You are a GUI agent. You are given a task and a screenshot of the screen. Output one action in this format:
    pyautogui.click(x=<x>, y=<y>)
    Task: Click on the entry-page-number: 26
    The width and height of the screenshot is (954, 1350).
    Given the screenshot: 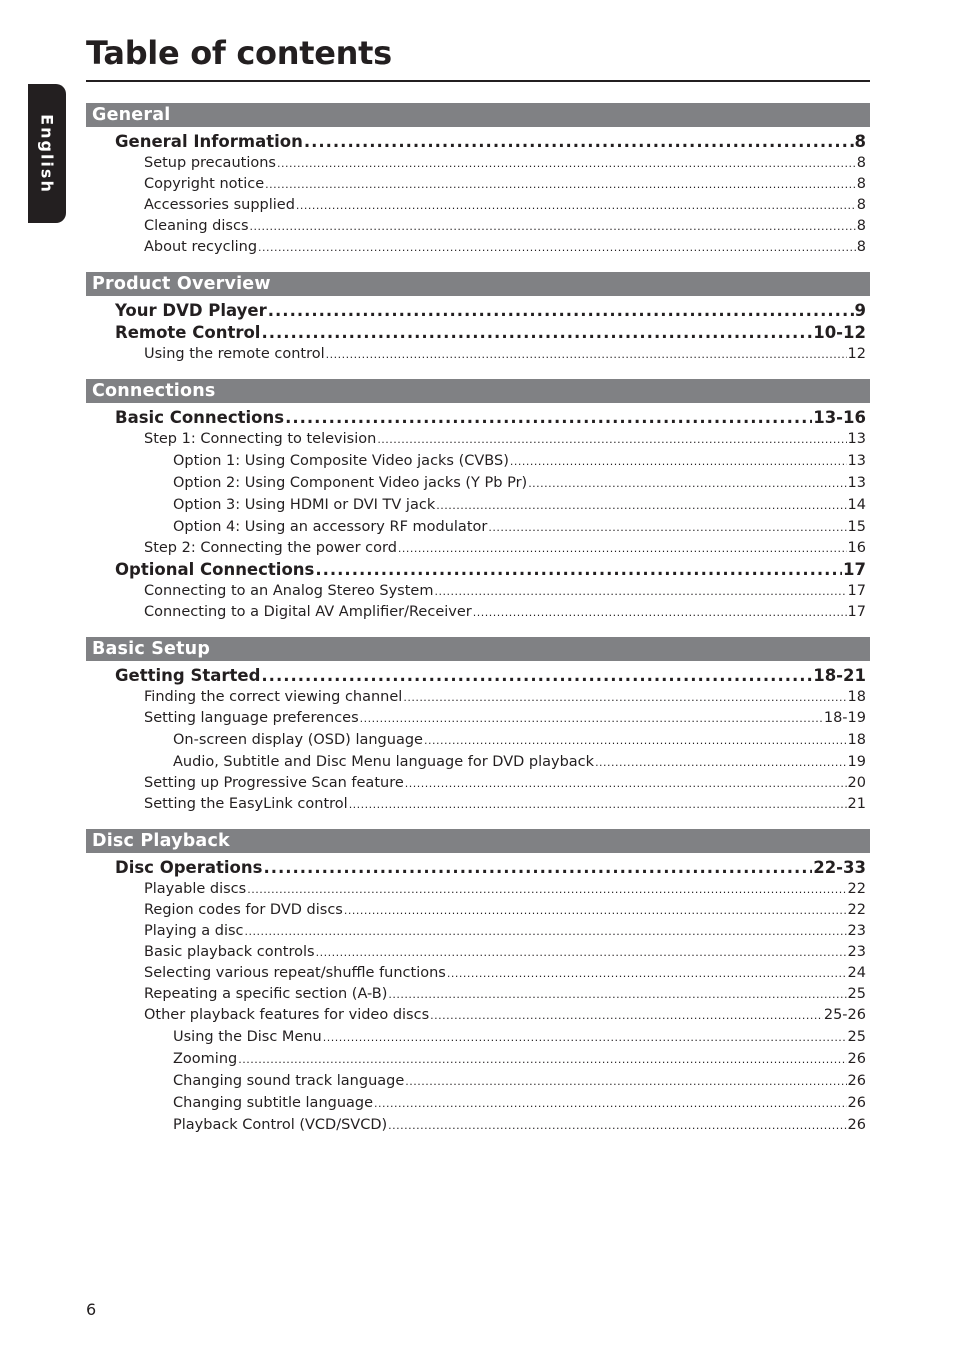 What is the action you would take?
    pyautogui.click(x=856, y=1059)
    